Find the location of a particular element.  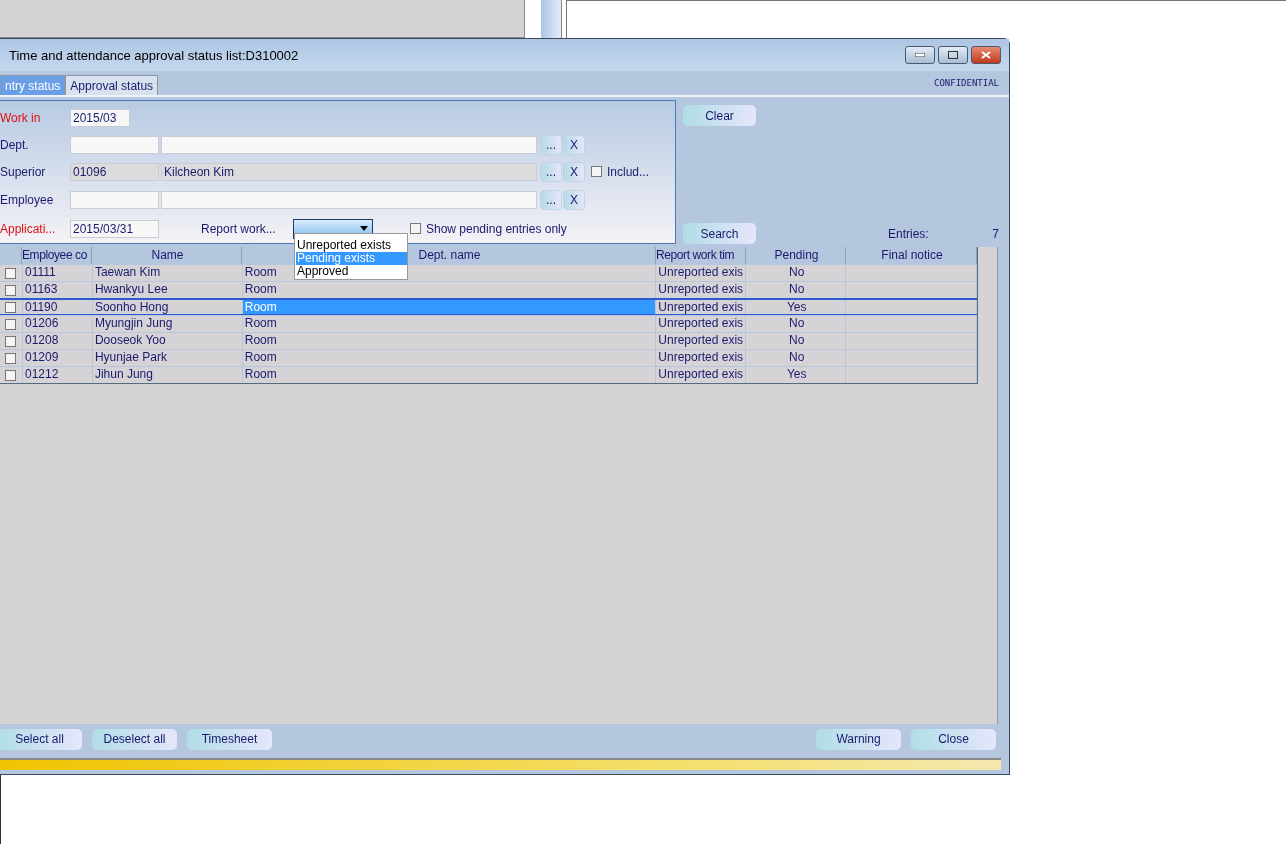

action-button: Close is located at coordinates (953, 739).